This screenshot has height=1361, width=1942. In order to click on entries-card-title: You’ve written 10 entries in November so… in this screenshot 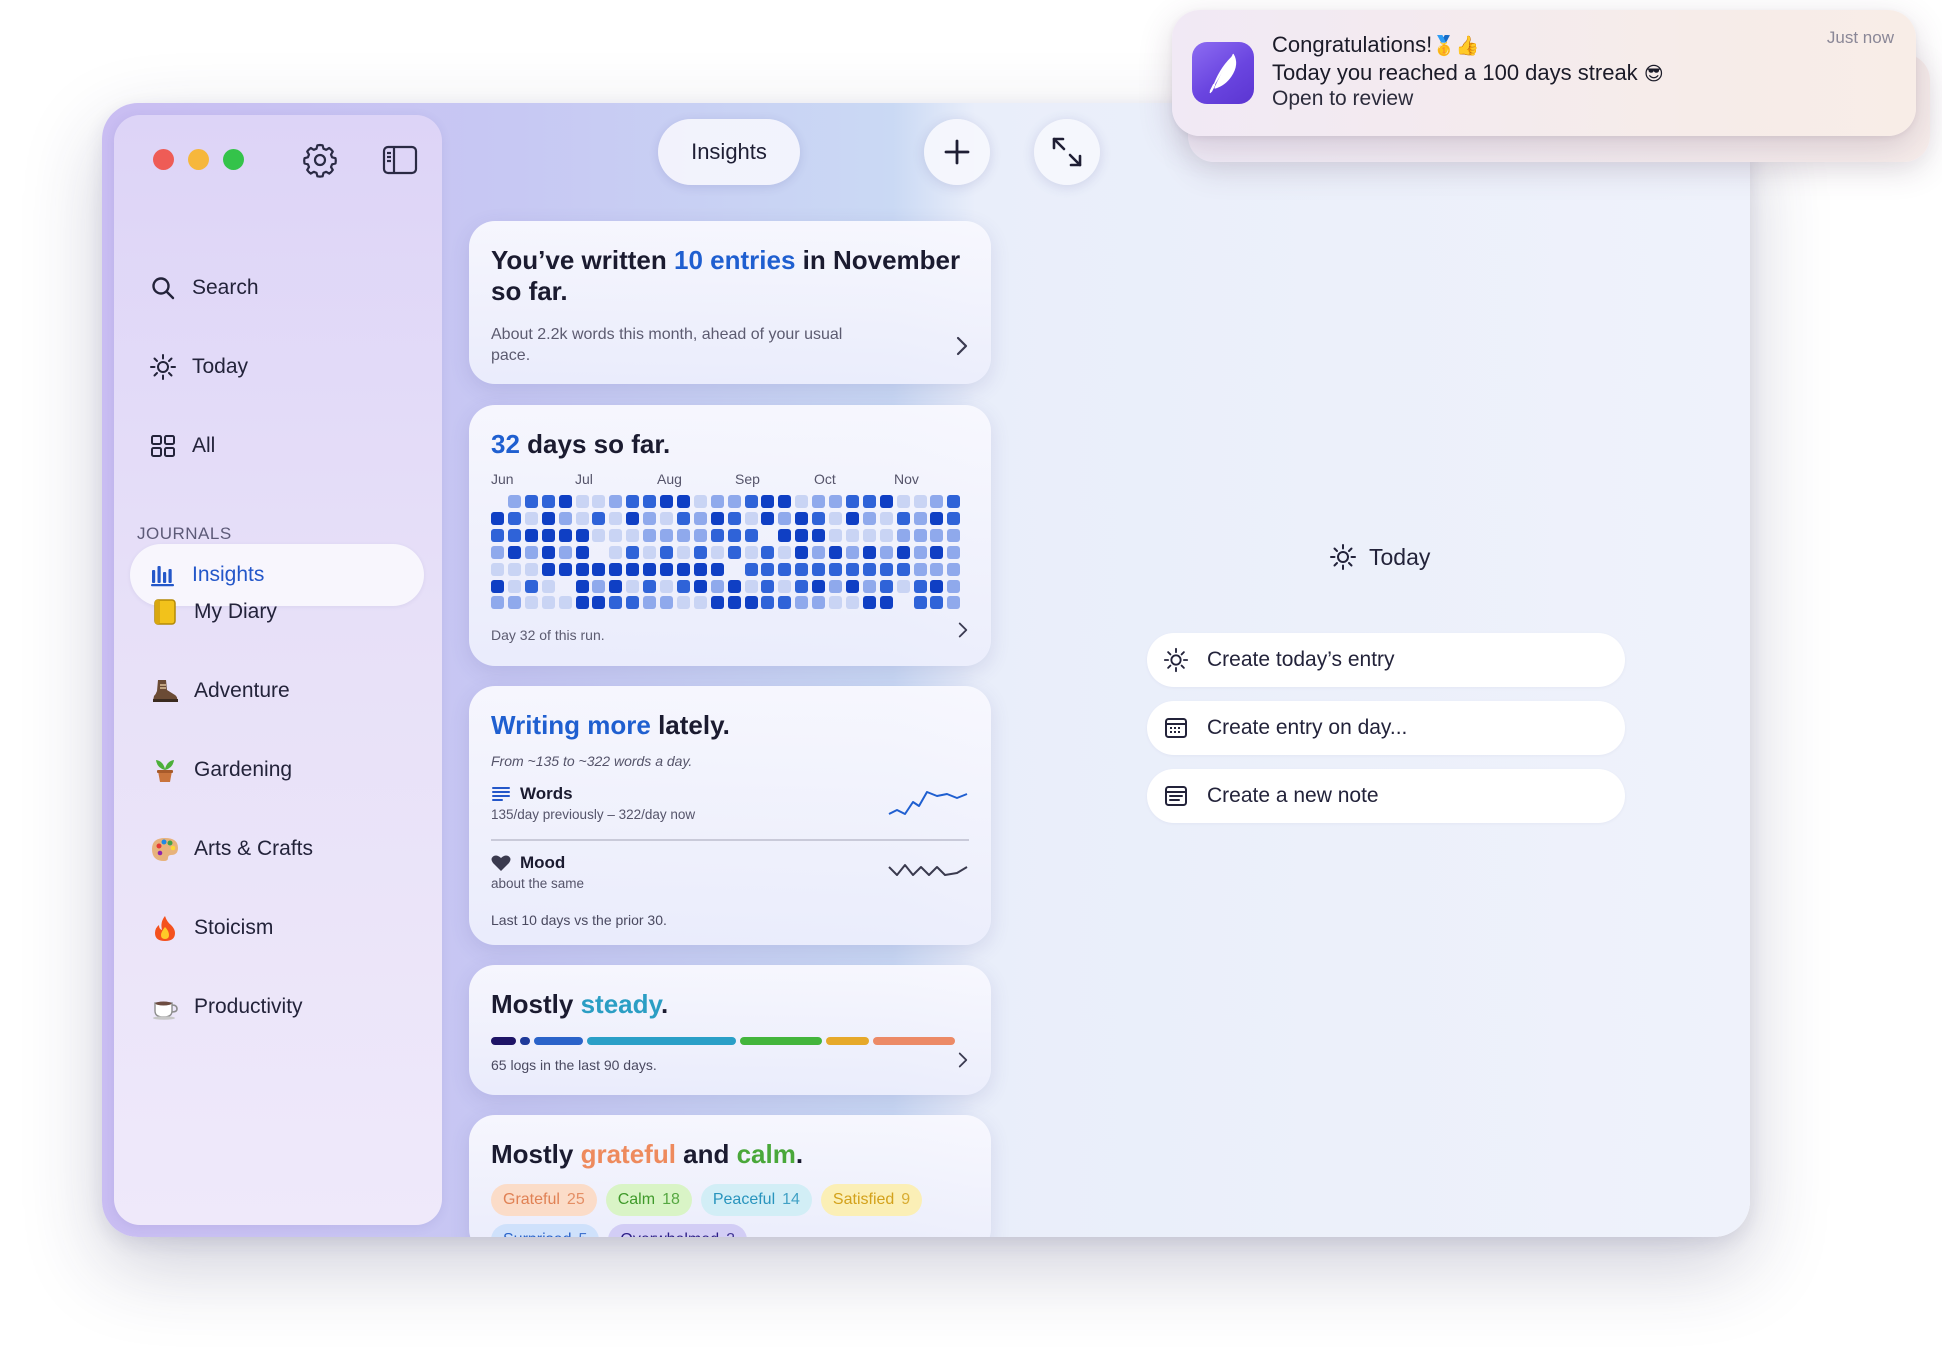, I will do `click(730, 276)`.